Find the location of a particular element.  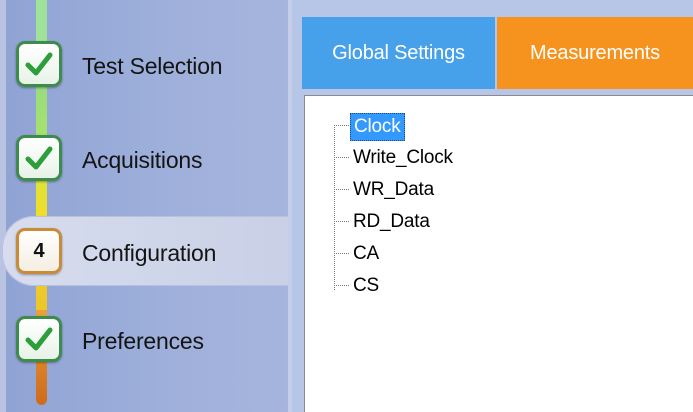

step-label: Acquisitions is located at coordinates (142, 160).